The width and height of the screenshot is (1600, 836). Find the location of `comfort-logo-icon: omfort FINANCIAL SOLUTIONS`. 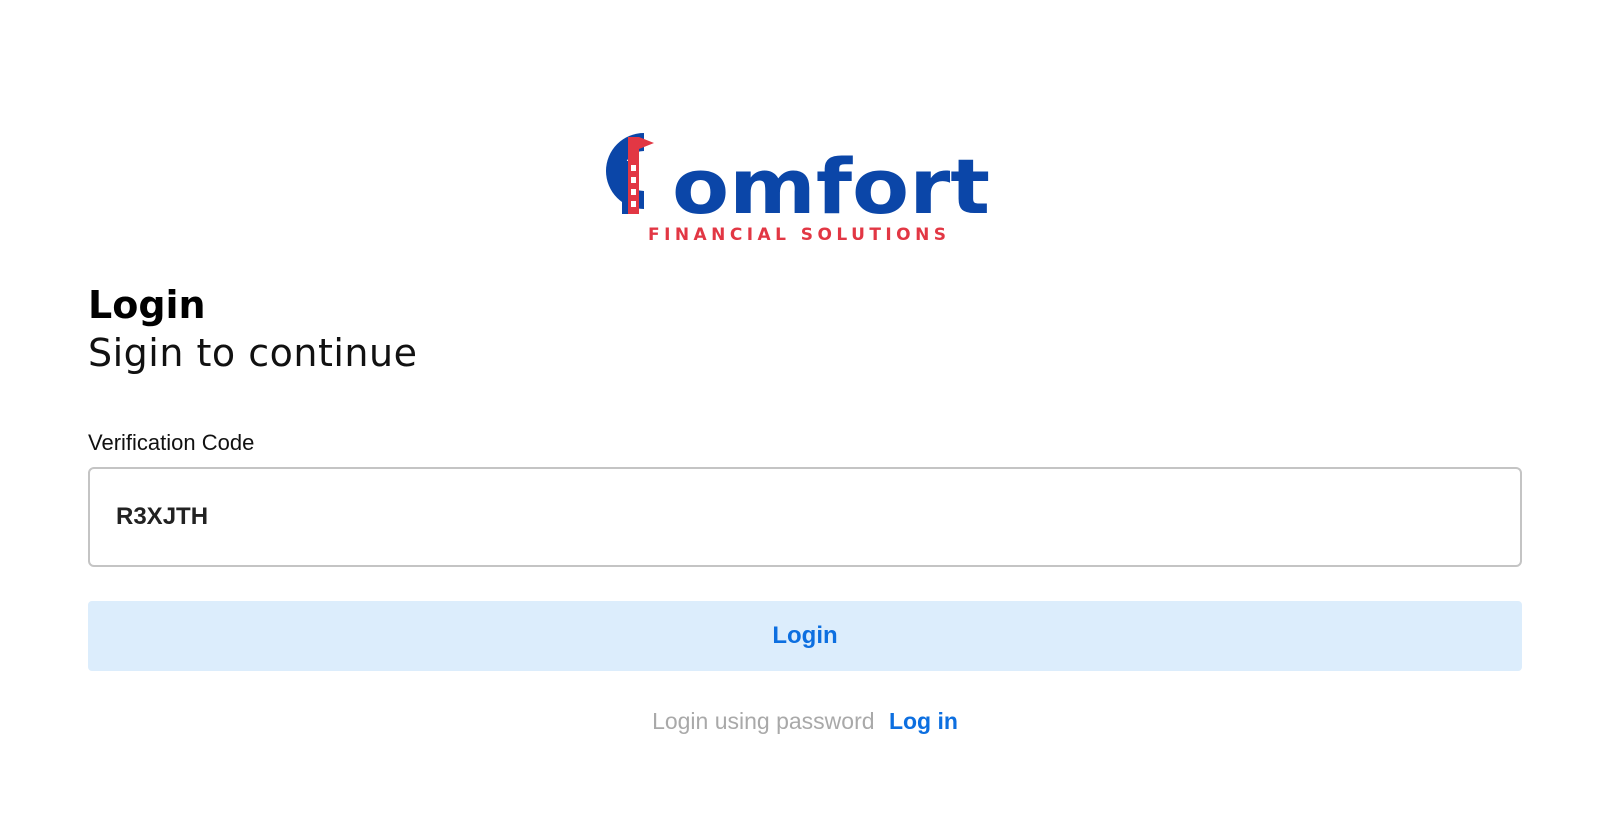

comfort-logo-icon: omfort FINANCIAL SOLUTIONS is located at coordinates (797, 189).